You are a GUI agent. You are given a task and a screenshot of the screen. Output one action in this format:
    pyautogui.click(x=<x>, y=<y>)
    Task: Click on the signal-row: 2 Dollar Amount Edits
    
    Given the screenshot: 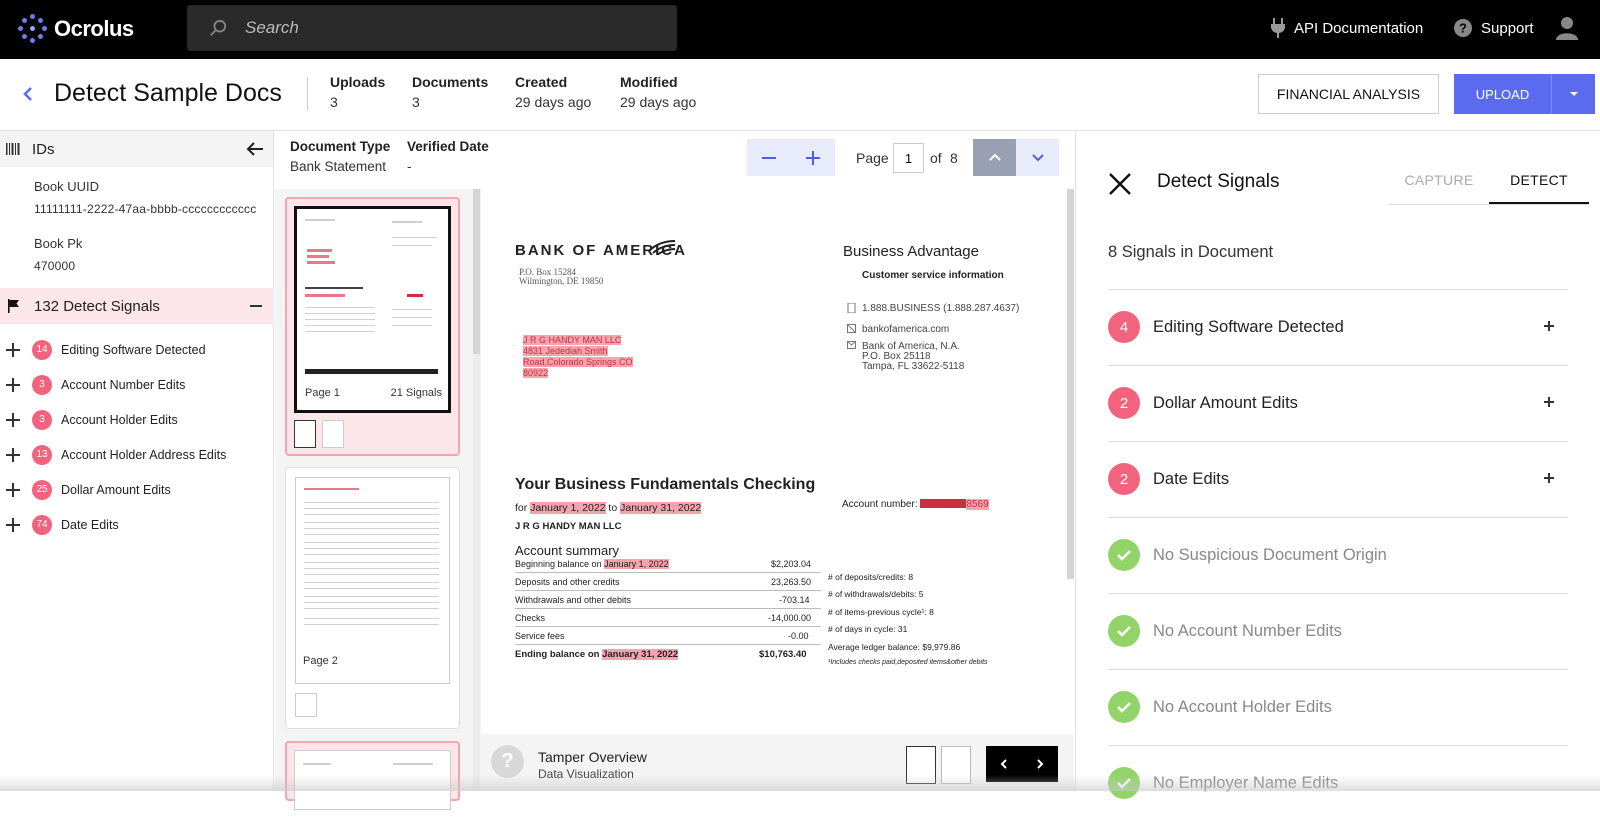 What is the action you would take?
    pyautogui.click(x=1338, y=402)
    